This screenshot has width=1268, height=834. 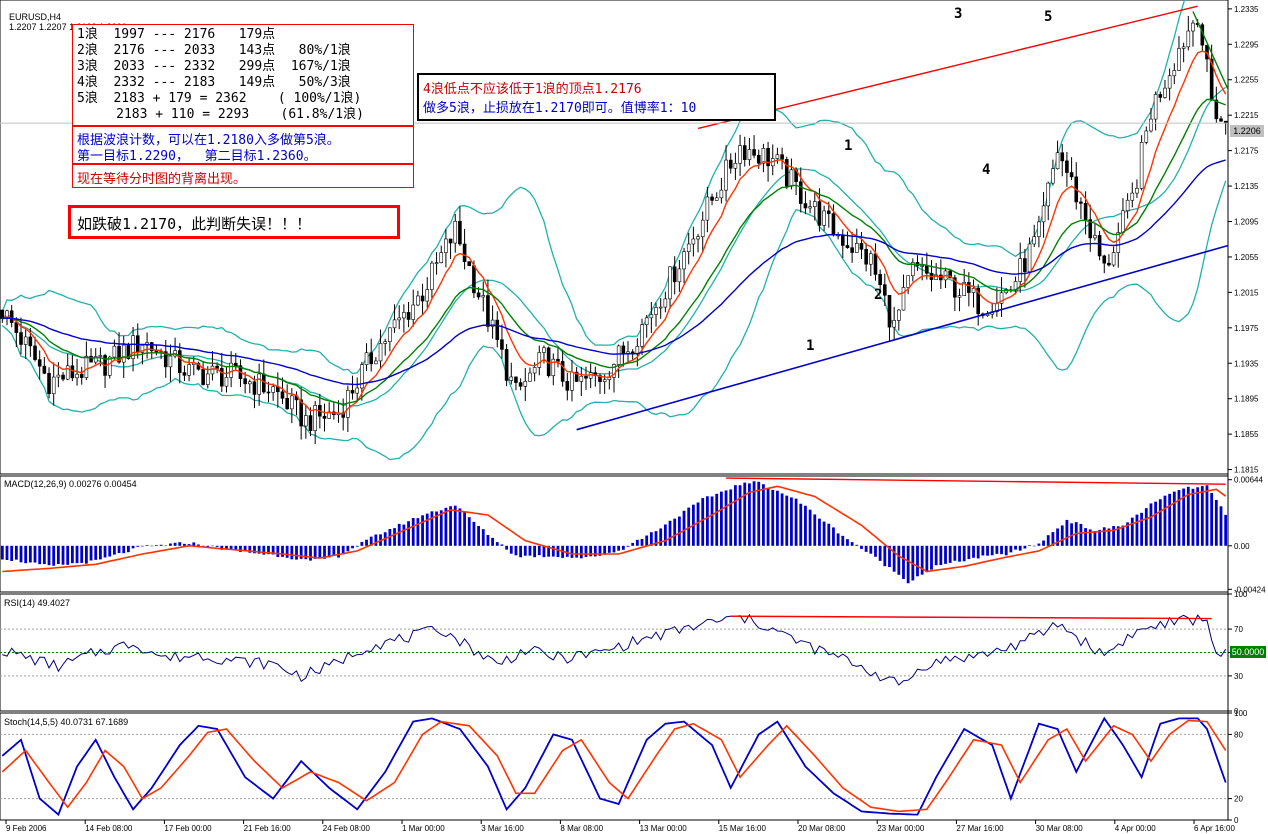 What do you see at coordinates (220, 114) in the screenshot?
I see `wave-row: 2183 + 110 = 2293 (61.8%/1浪)` at bounding box center [220, 114].